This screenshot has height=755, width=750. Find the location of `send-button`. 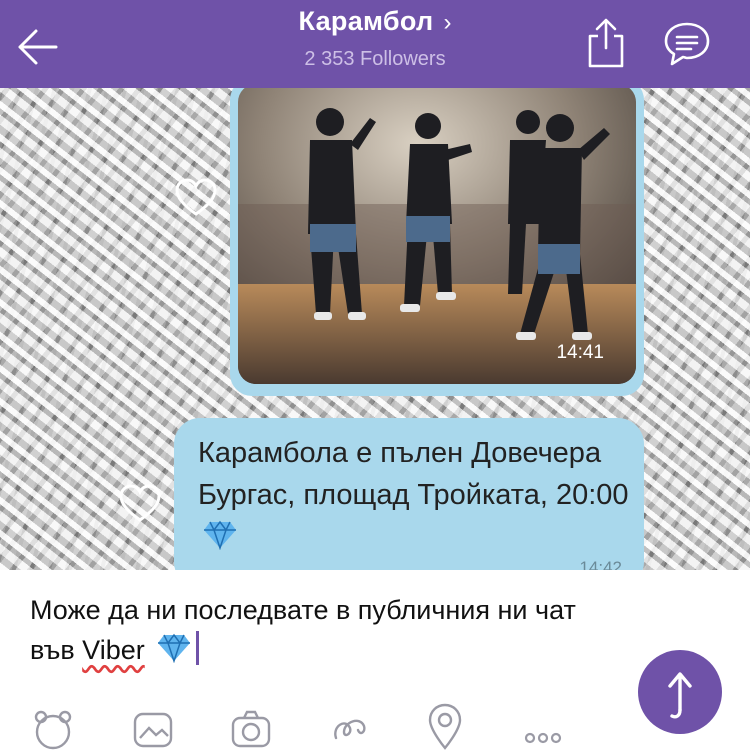

send-button is located at coordinates (680, 692).